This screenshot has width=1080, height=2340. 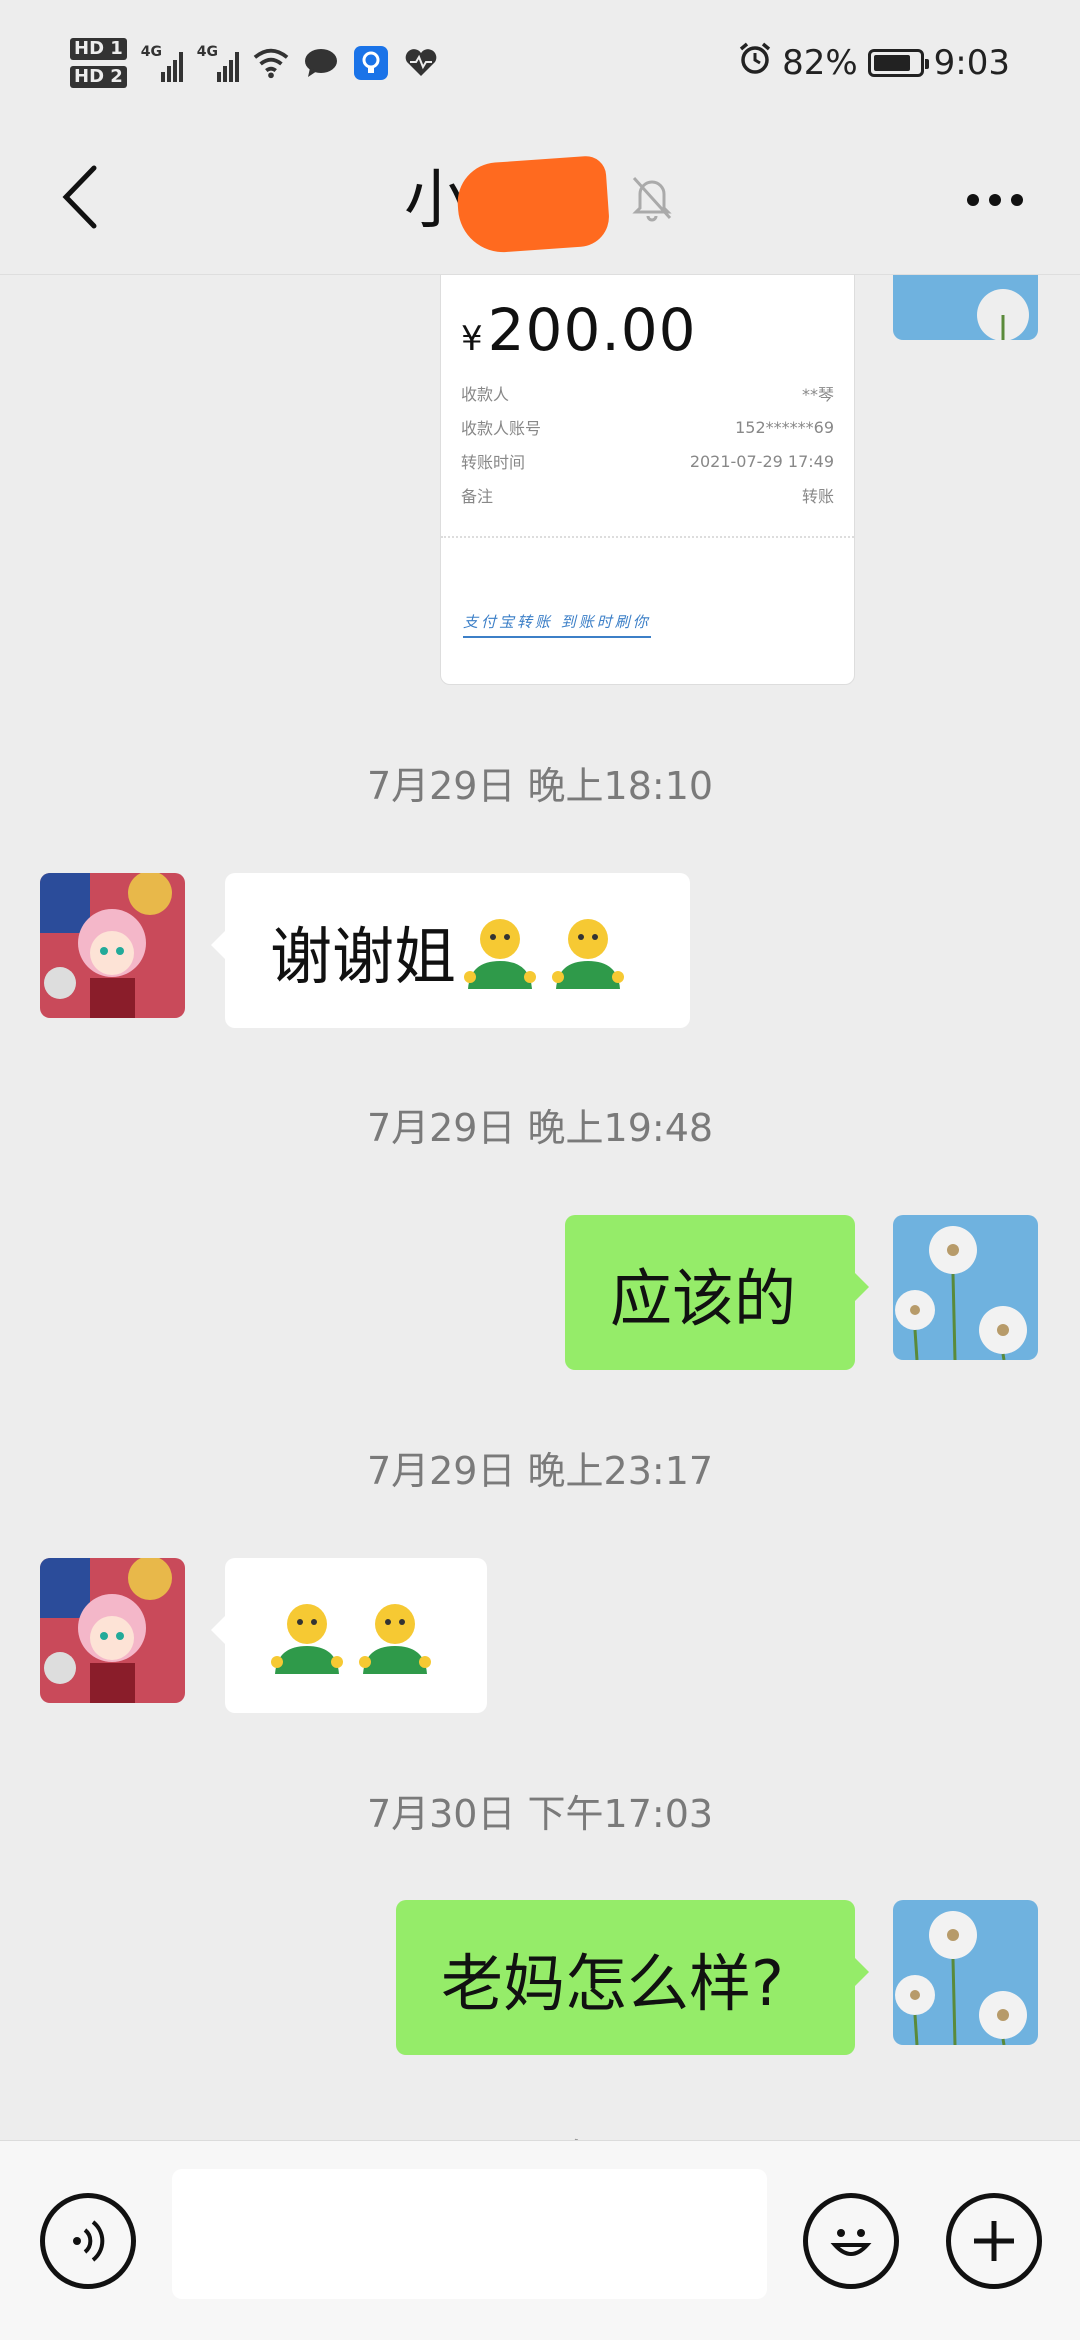 I want to click on receipt-signature: 支付宝转账 到账时刷你, so click(x=557, y=624).